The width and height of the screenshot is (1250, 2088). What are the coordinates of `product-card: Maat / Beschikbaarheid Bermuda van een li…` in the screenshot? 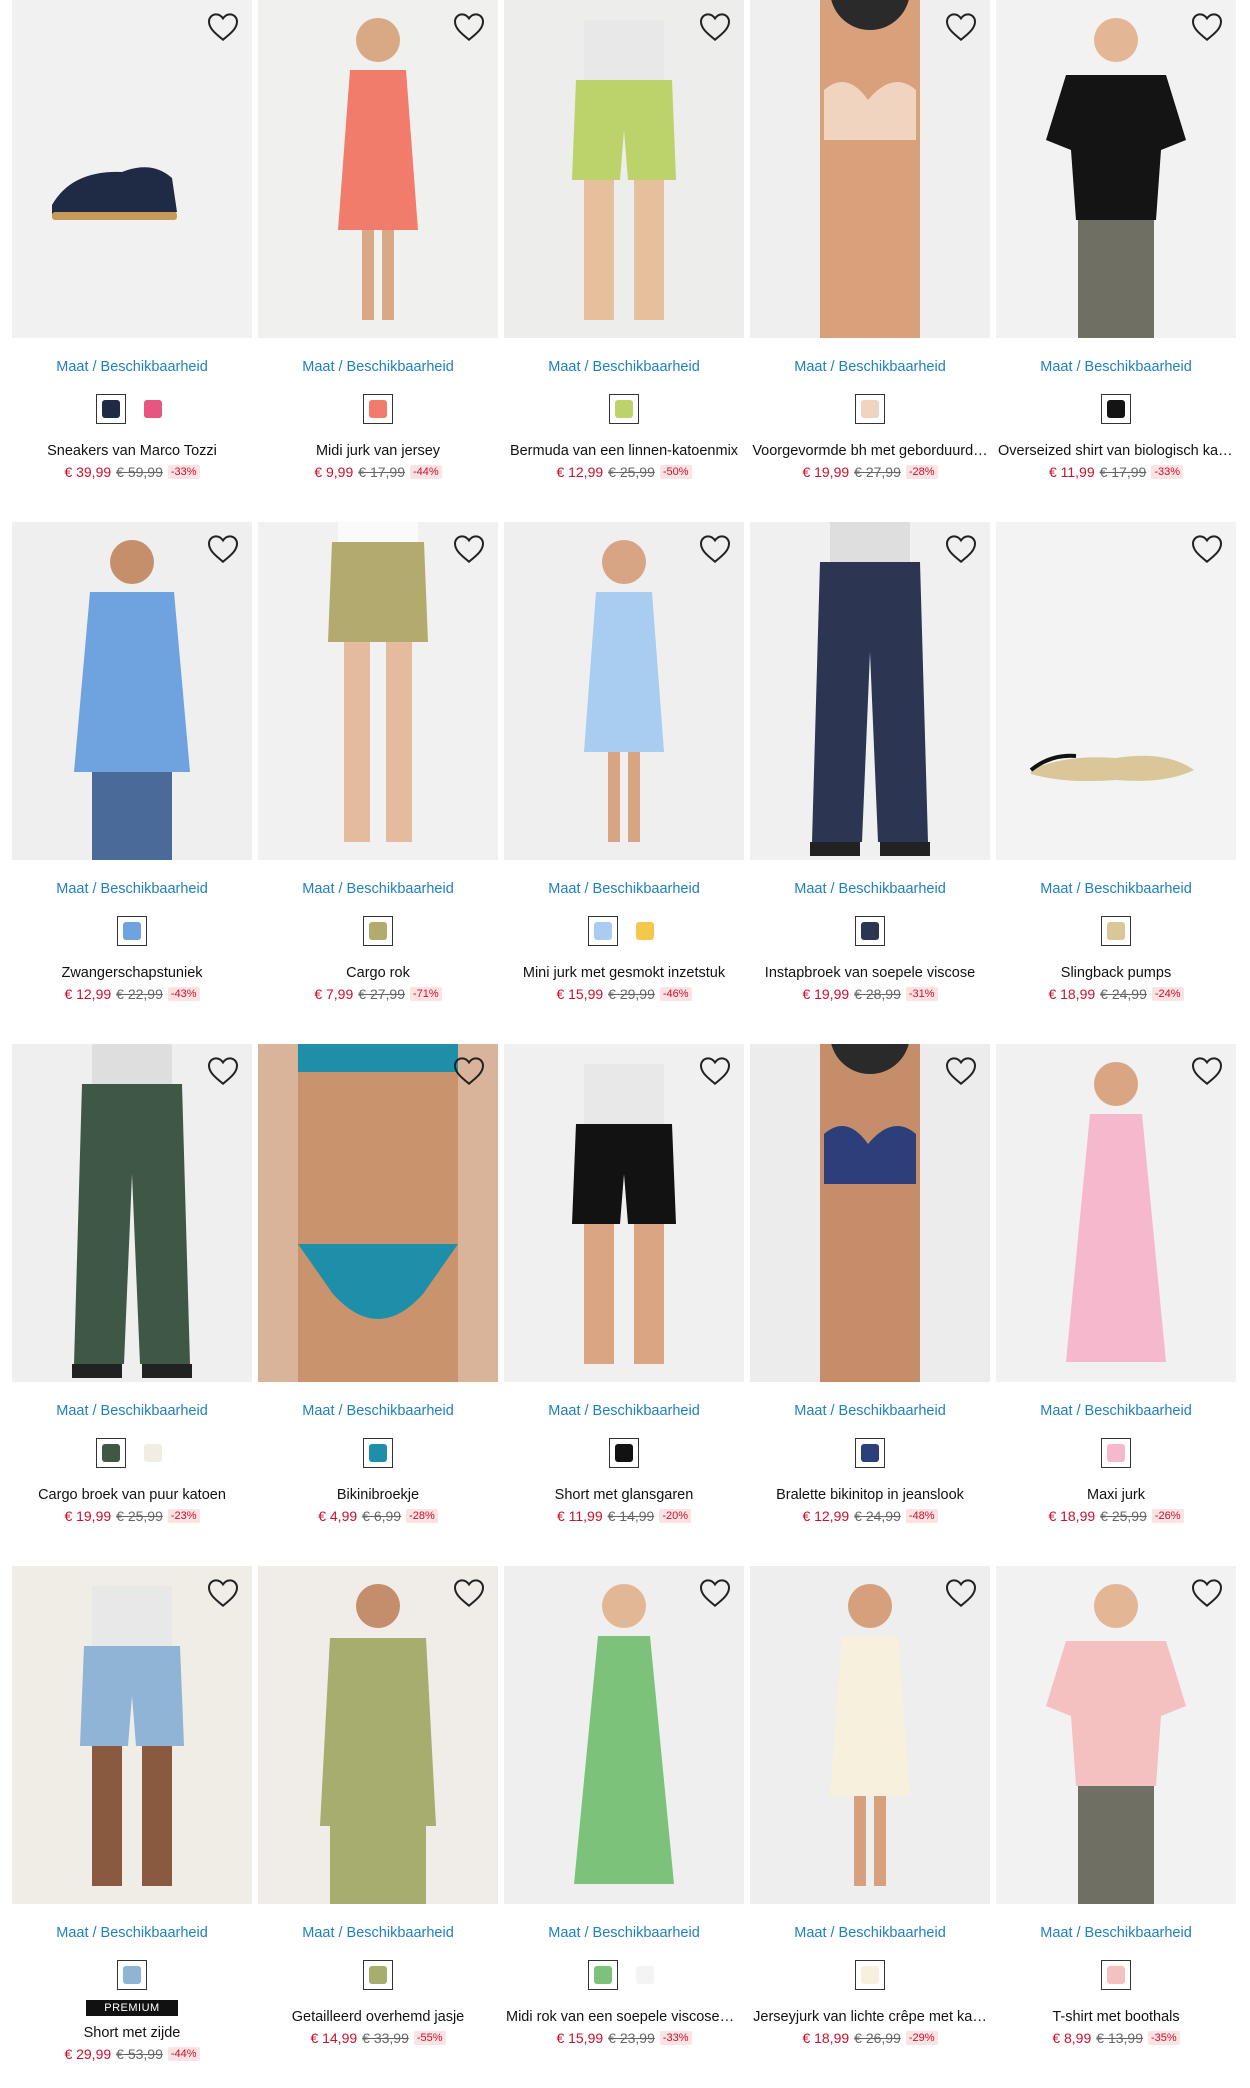 It's located at (624, 261).